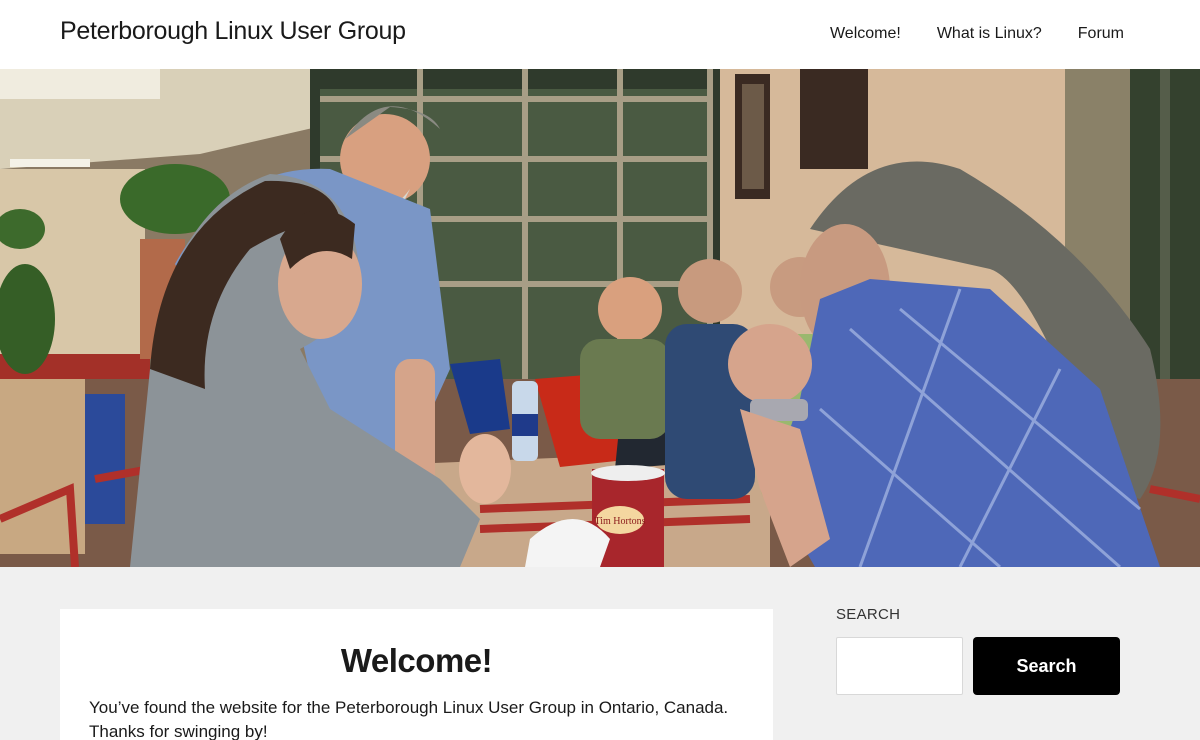 This screenshot has width=1200, height=740. What do you see at coordinates (1101, 34) in the screenshot?
I see `nav-forum: Forum` at bounding box center [1101, 34].